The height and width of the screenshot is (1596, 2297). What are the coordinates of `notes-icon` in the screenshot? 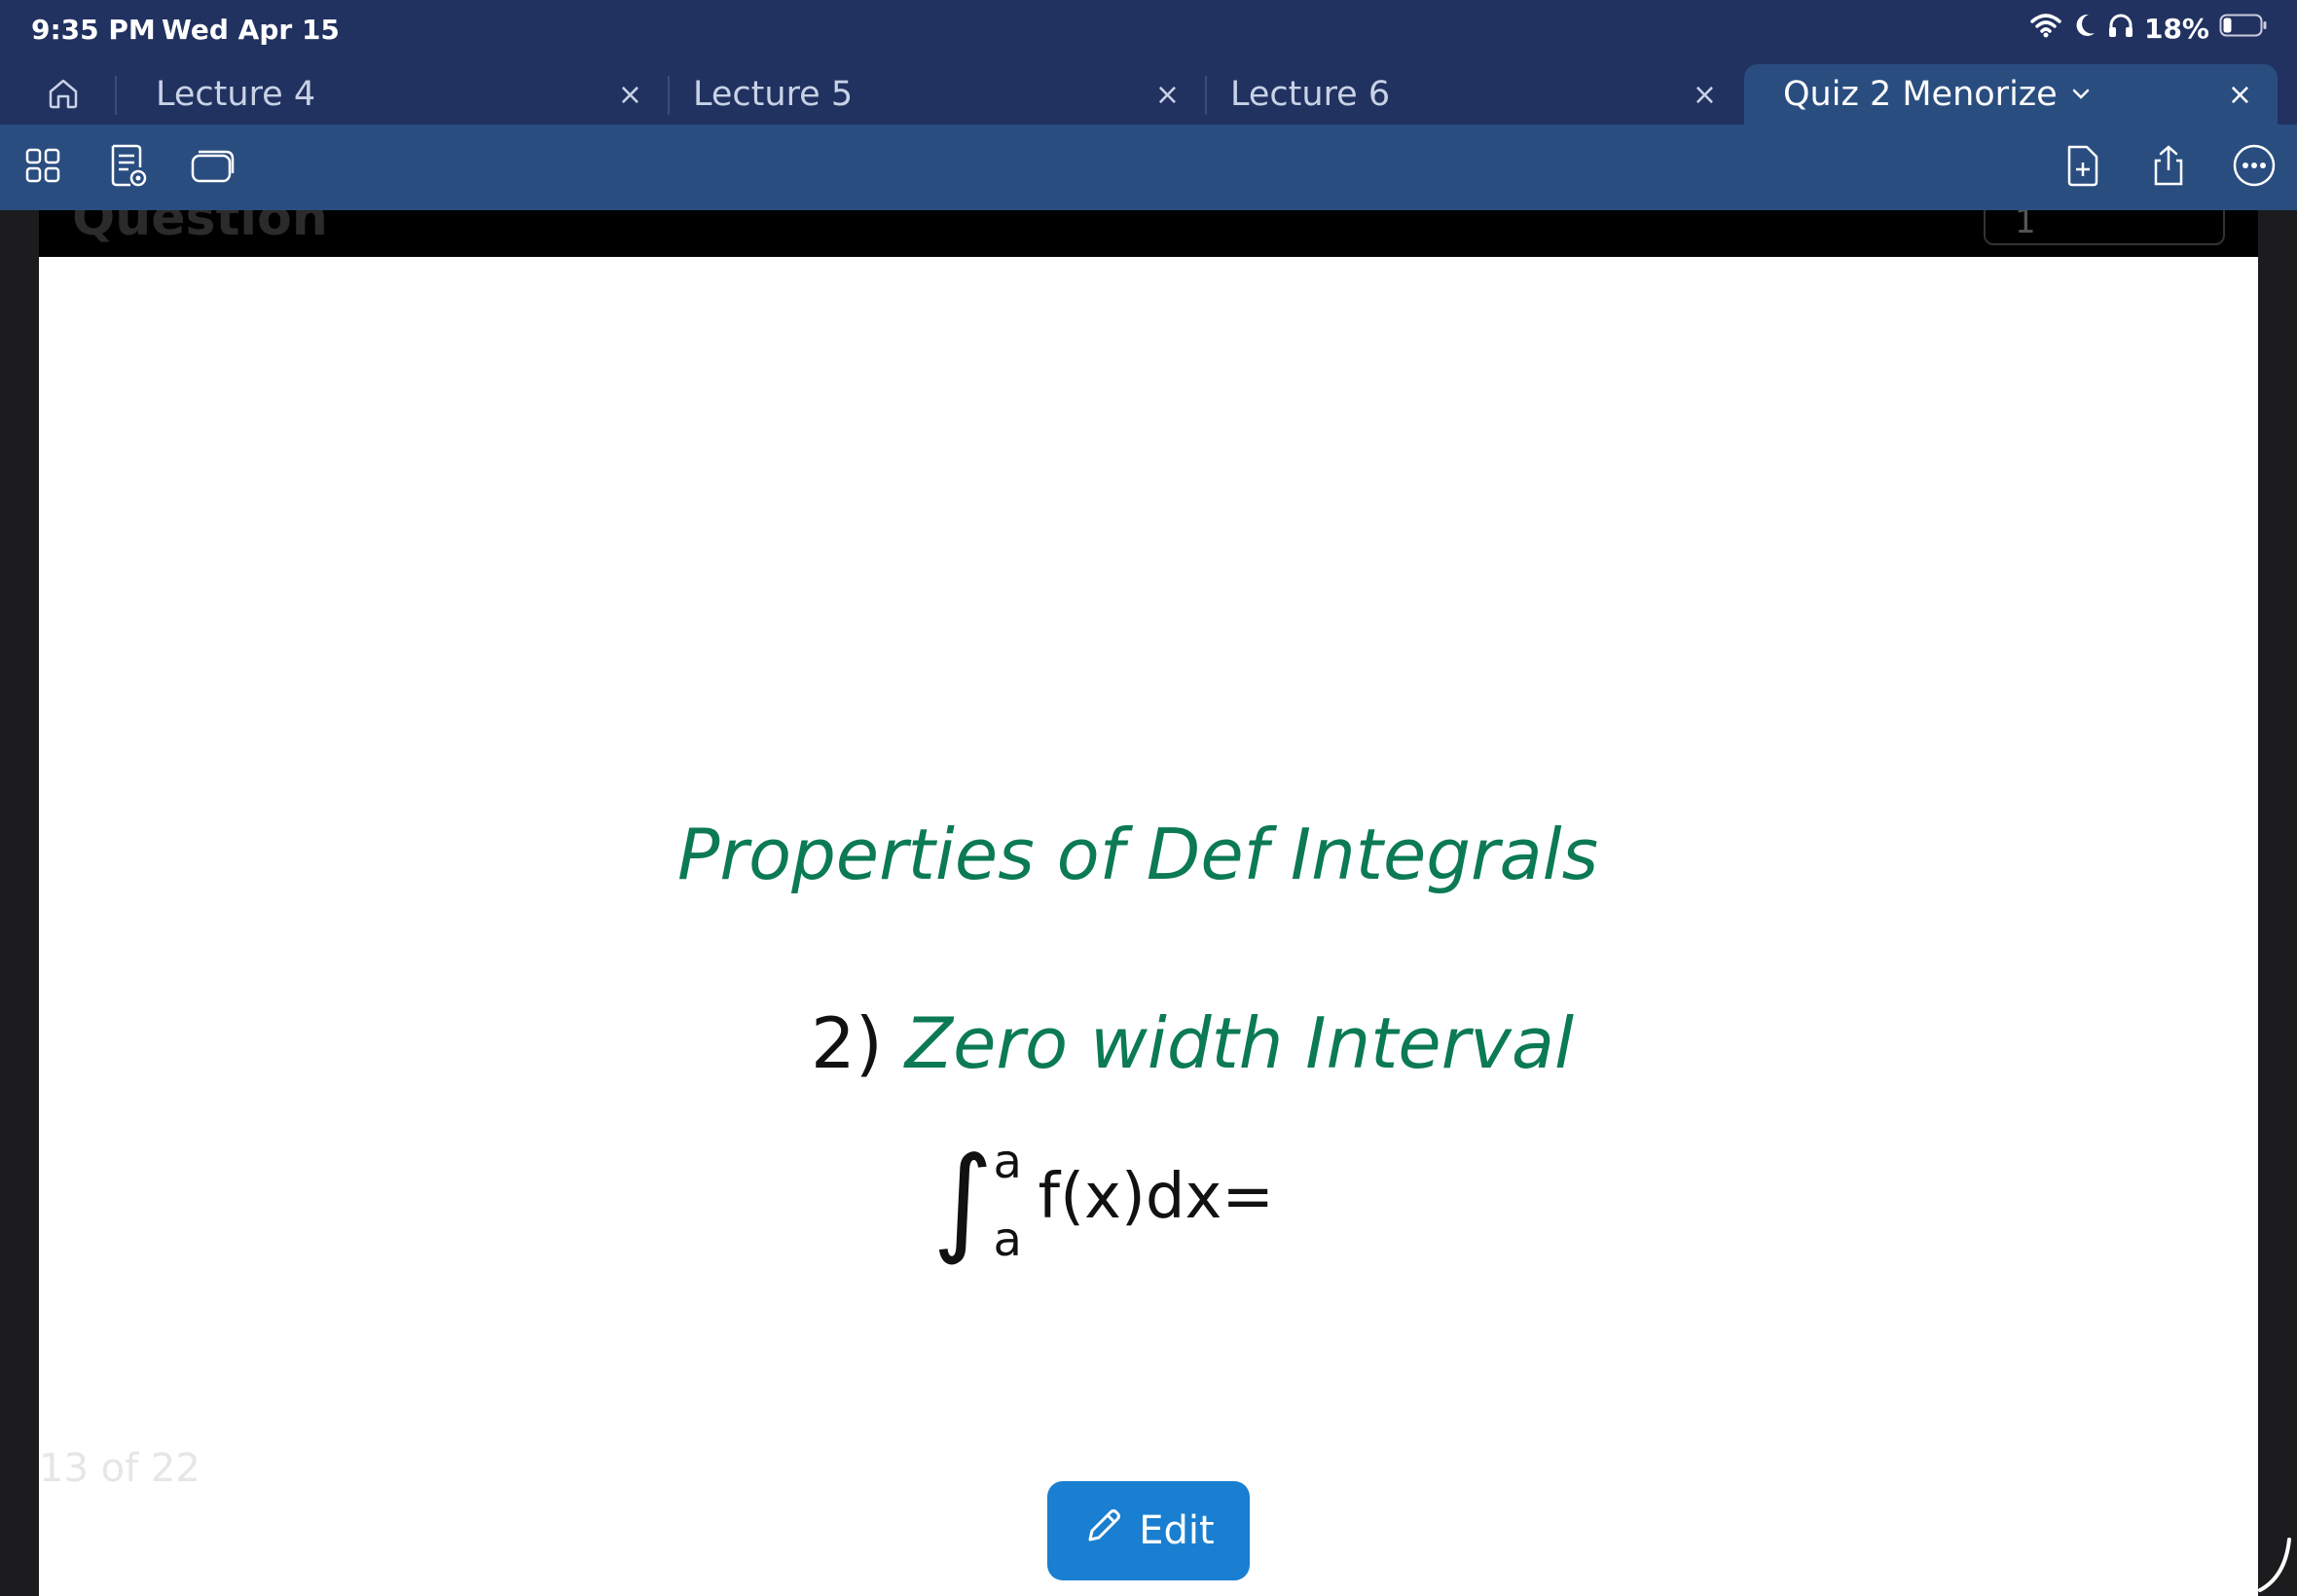 It's located at (128, 168).